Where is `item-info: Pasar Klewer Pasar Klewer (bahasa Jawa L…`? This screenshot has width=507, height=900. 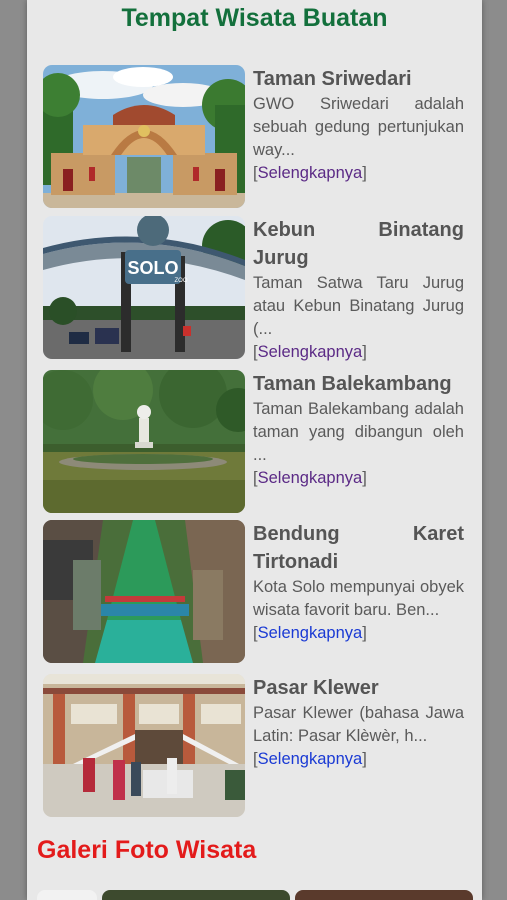
item-info: Pasar Klewer Pasar Klewer (bahasa Jawa L… is located at coordinates (358, 722).